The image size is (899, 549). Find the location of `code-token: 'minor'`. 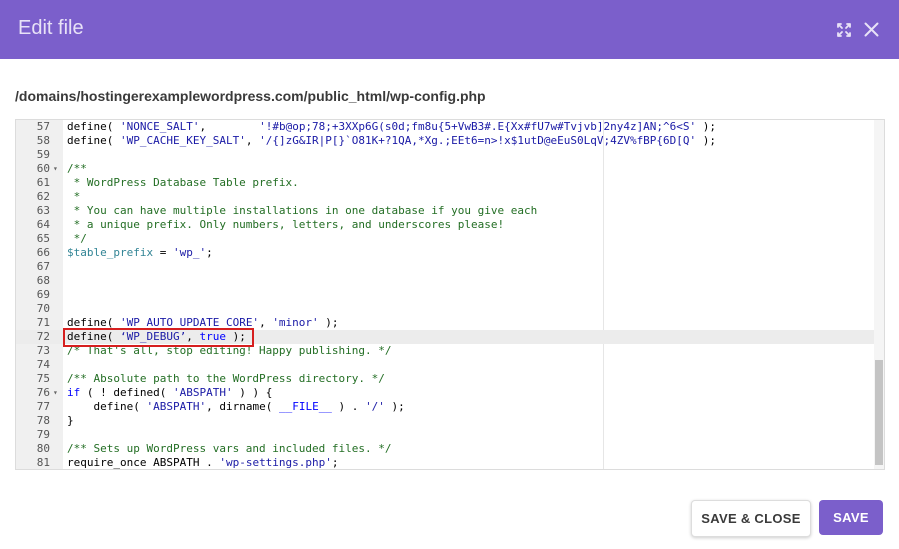

code-token: 'minor' is located at coordinates (295, 322).